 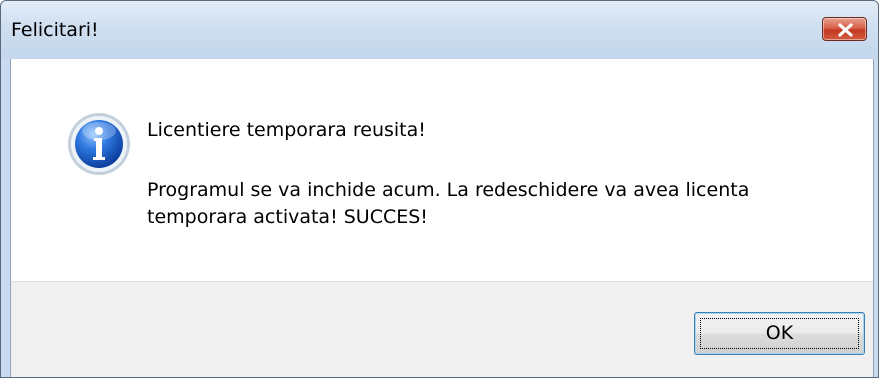 I want to click on ok-button-label: OK, so click(x=779, y=333).